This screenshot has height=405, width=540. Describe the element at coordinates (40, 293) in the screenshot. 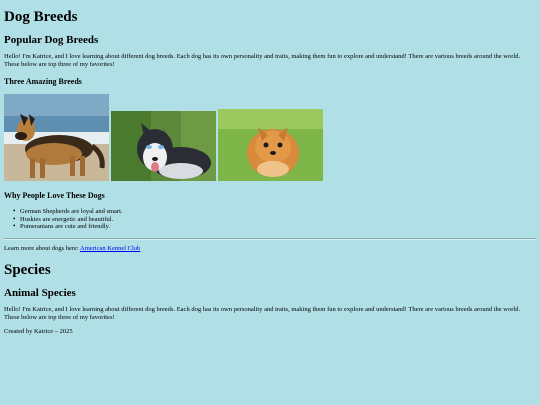

I see `species-subtitle: Animal Species` at that location.